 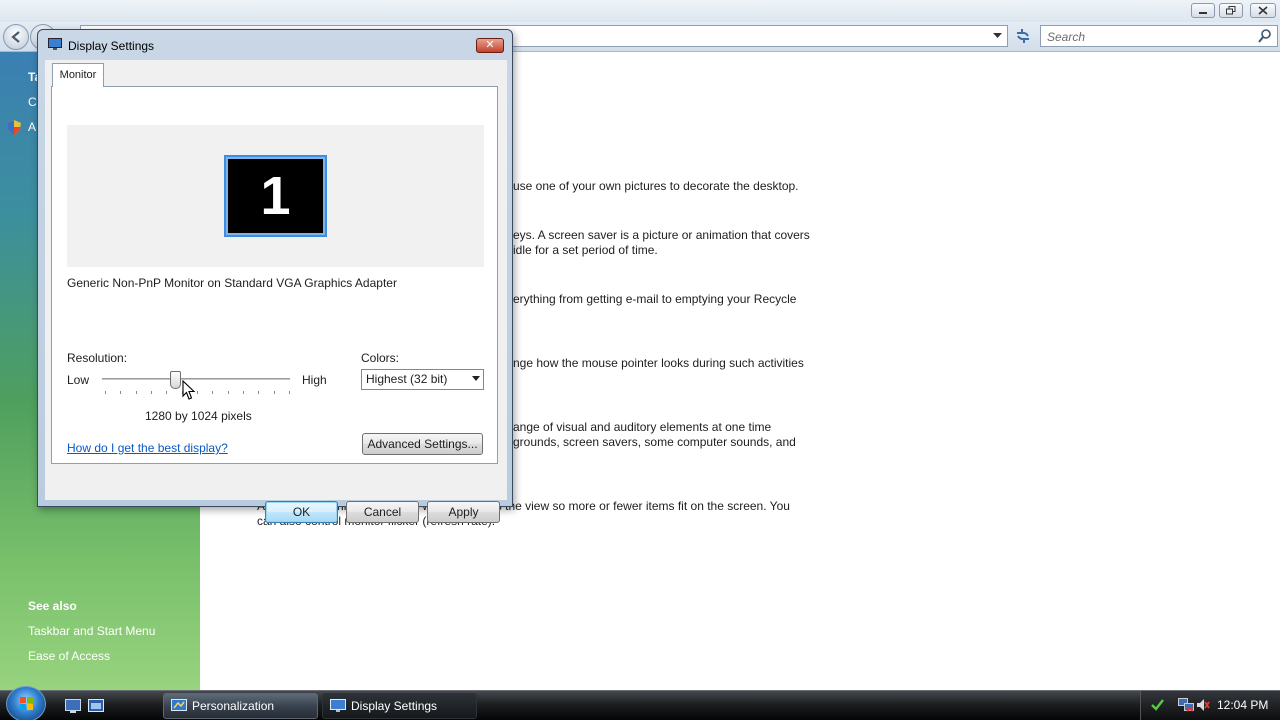 I want to click on minimize-button, so click(x=1203, y=10).